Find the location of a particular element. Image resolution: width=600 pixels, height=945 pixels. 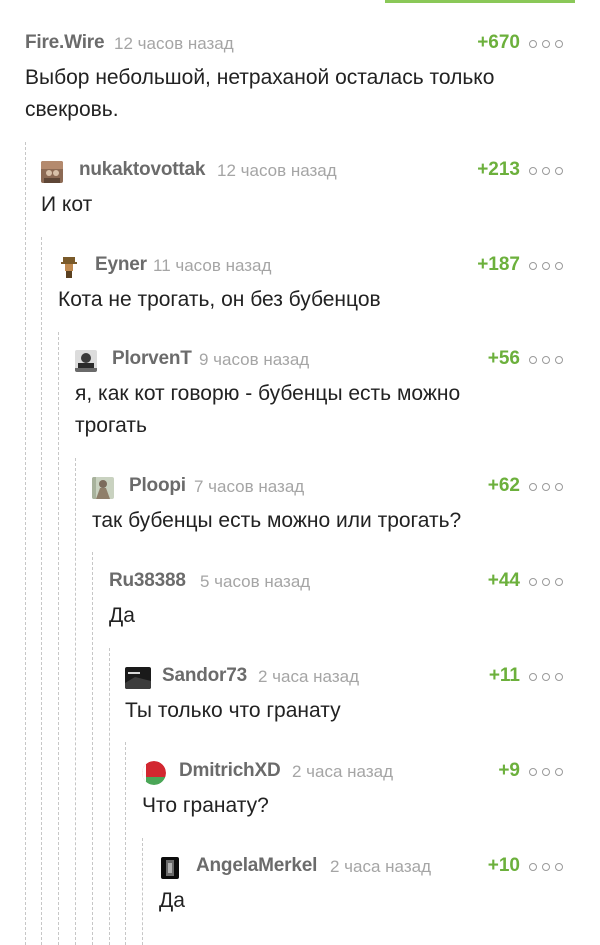

comment-header: Sandor73 2 часа назад +11 is located at coordinates (300, 678).